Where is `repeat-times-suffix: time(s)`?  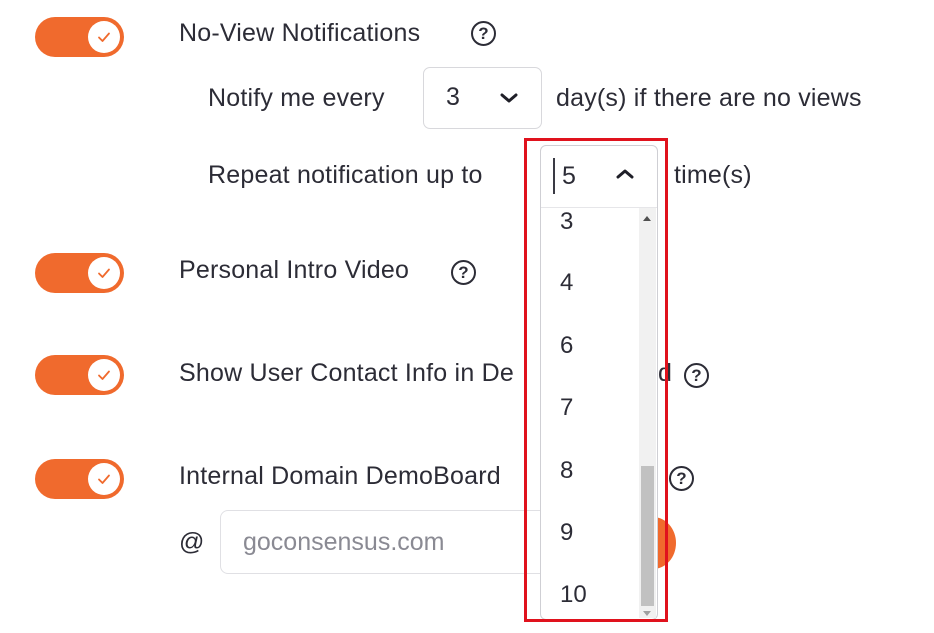 repeat-times-suffix: time(s) is located at coordinates (713, 175).